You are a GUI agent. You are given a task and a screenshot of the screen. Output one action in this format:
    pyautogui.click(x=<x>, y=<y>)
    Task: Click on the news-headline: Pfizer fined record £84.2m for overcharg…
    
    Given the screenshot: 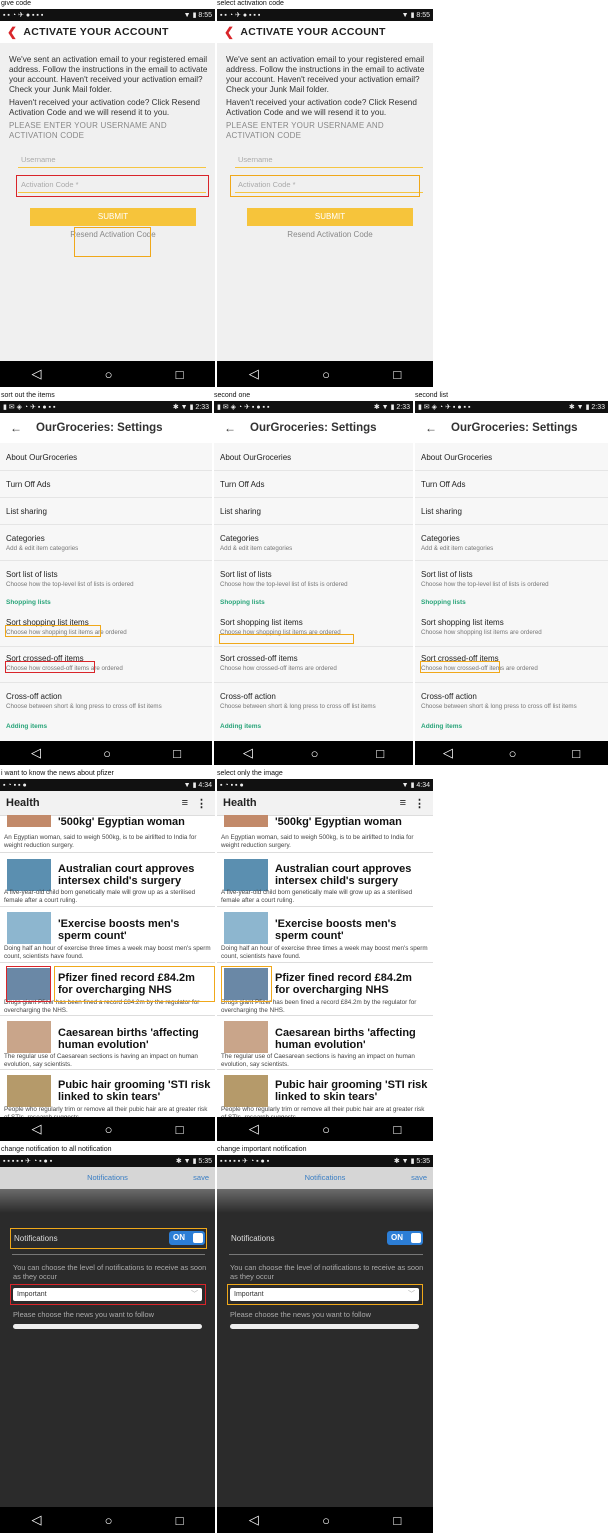 What is the action you would take?
    pyautogui.click(x=352, y=984)
    